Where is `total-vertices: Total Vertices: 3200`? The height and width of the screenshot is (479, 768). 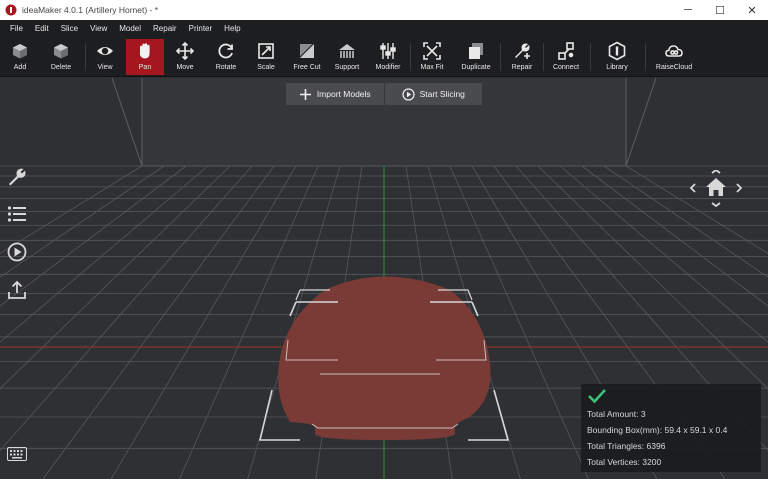
total-vertices: Total Vertices: 3200 is located at coordinates (624, 462).